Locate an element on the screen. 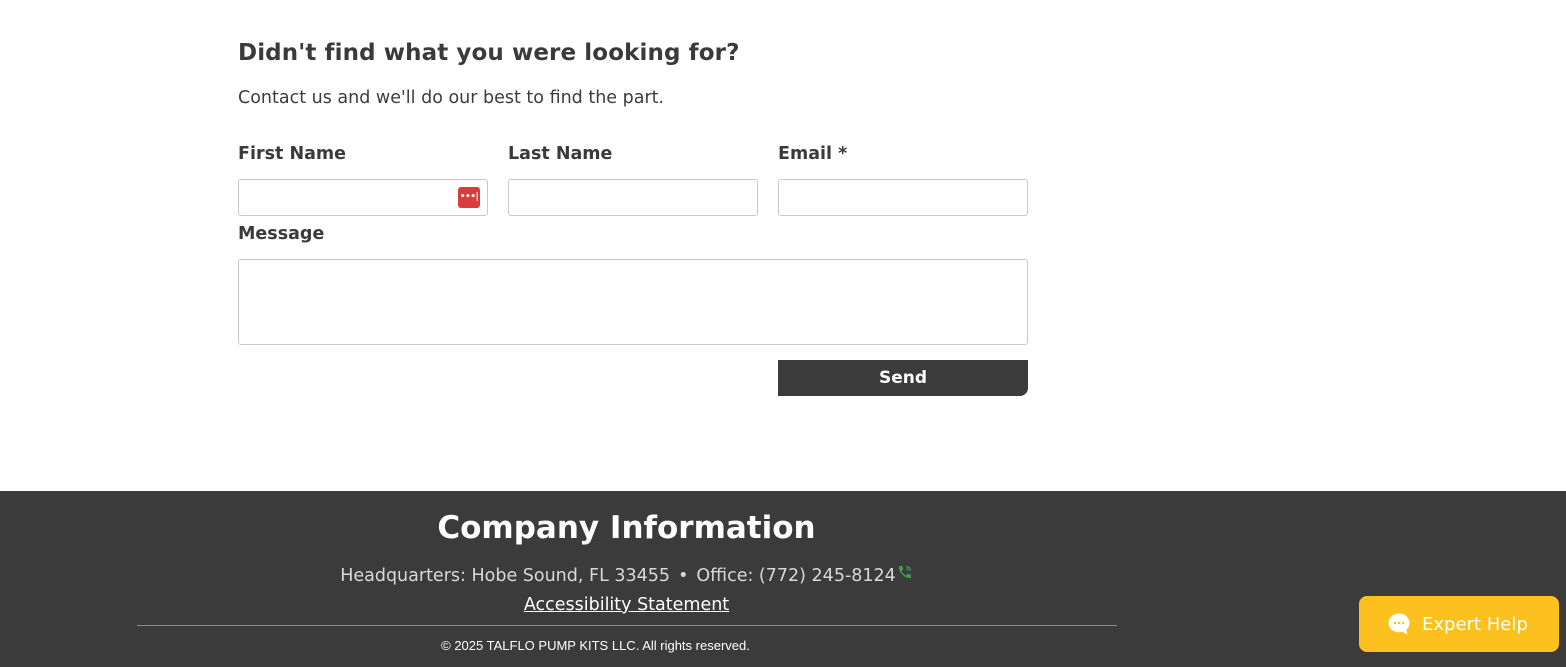  footer-divider is located at coordinates (627, 625).